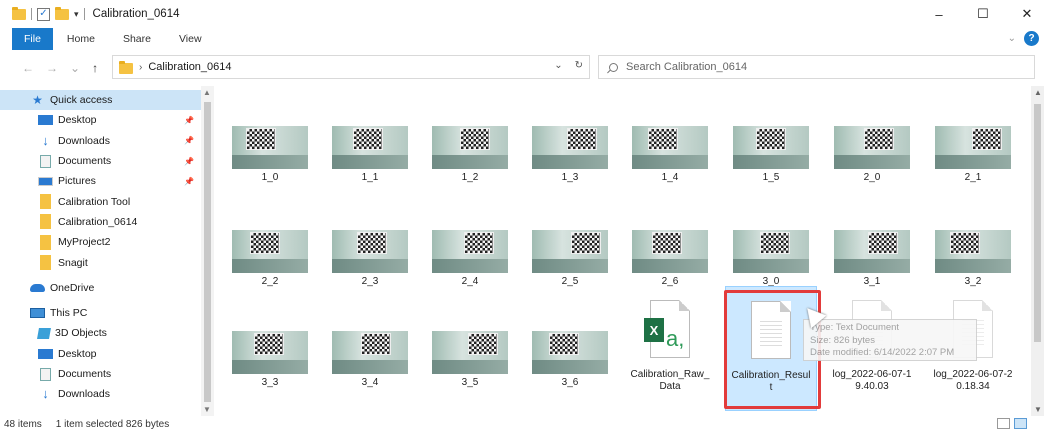  Describe the element at coordinates (872, 380) in the screenshot. I see `file-name: log_2022-06-07-1 9.40.03` at that location.